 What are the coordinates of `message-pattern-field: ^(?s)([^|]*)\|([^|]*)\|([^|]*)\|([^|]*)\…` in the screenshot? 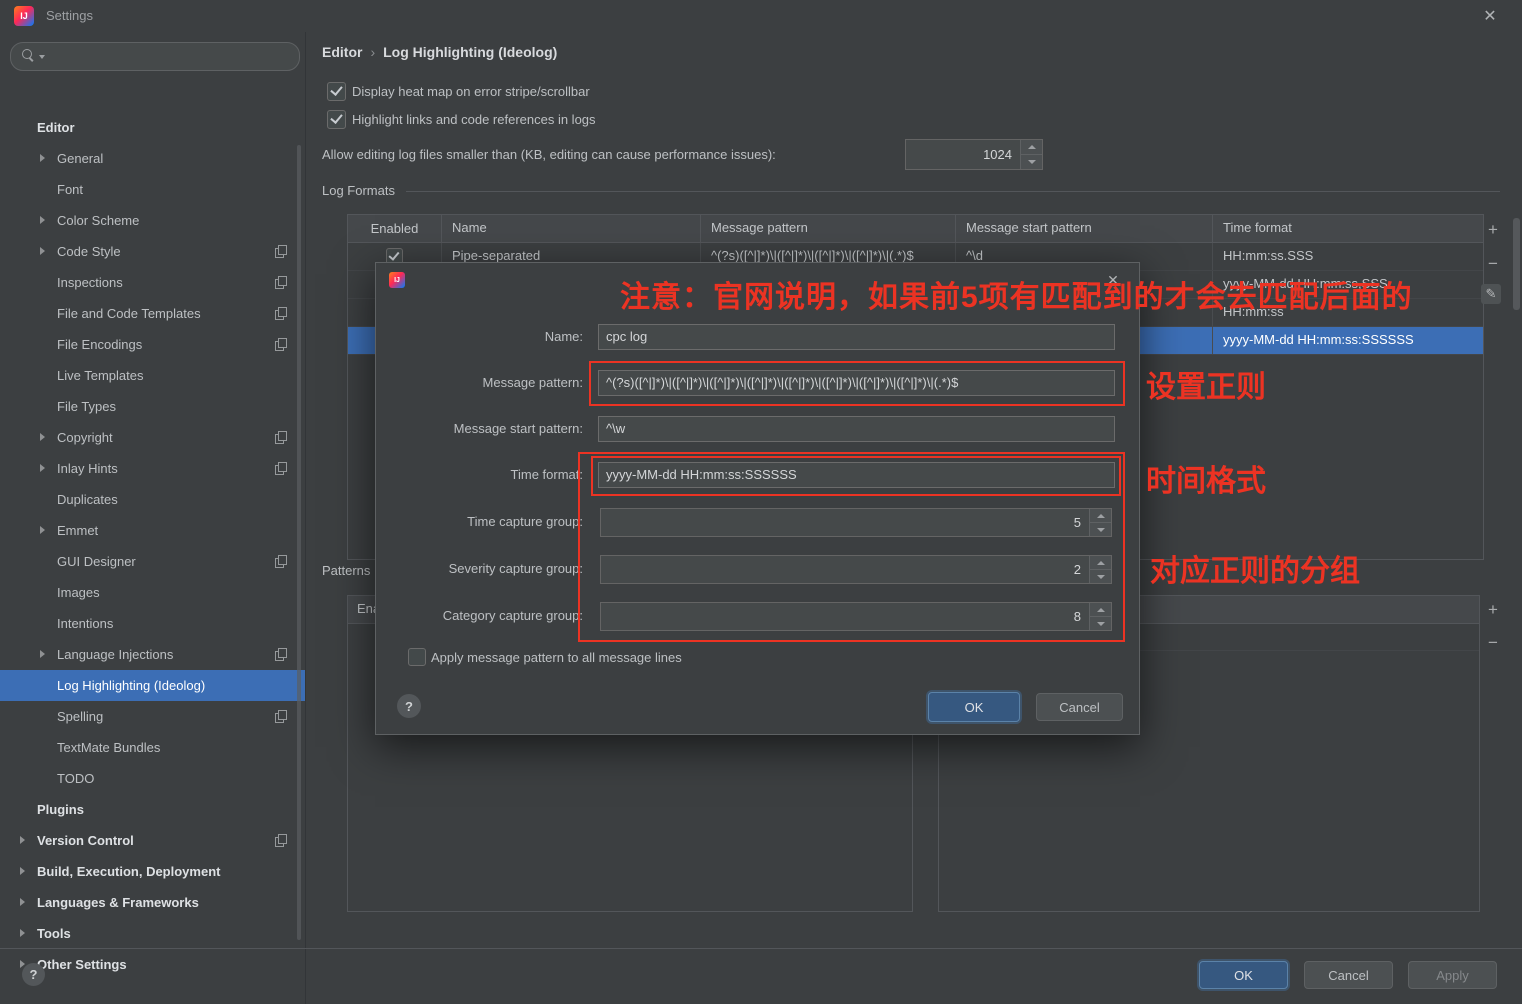 It's located at (856, 383).